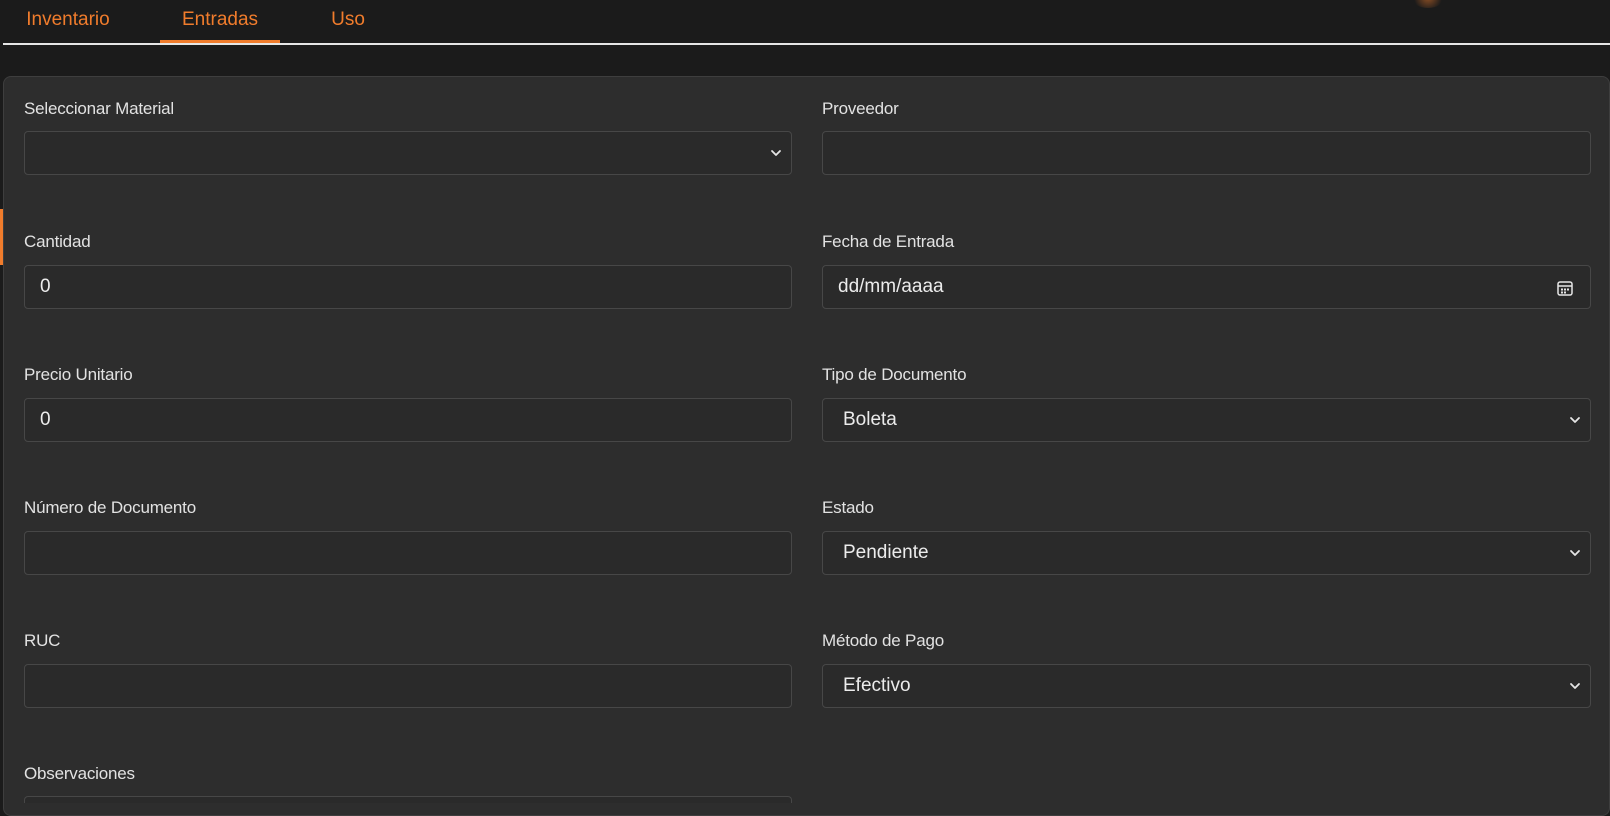 The height and width of the screenshot is (816, 1610). Describe the element at coordinates (1206, 553) in the screenshot. I see `estado-select: Pendiente` at that location.